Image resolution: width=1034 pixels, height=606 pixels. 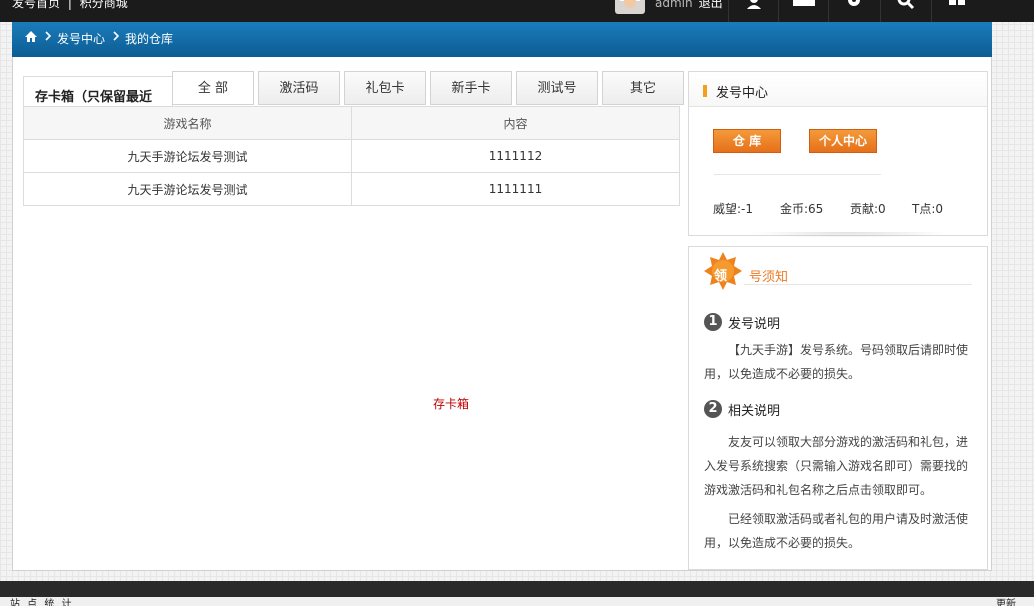 What do you see at coordinates (956, 11) in the screenshot?
I see `apps-icon-button` at bounding box center [956, 11].